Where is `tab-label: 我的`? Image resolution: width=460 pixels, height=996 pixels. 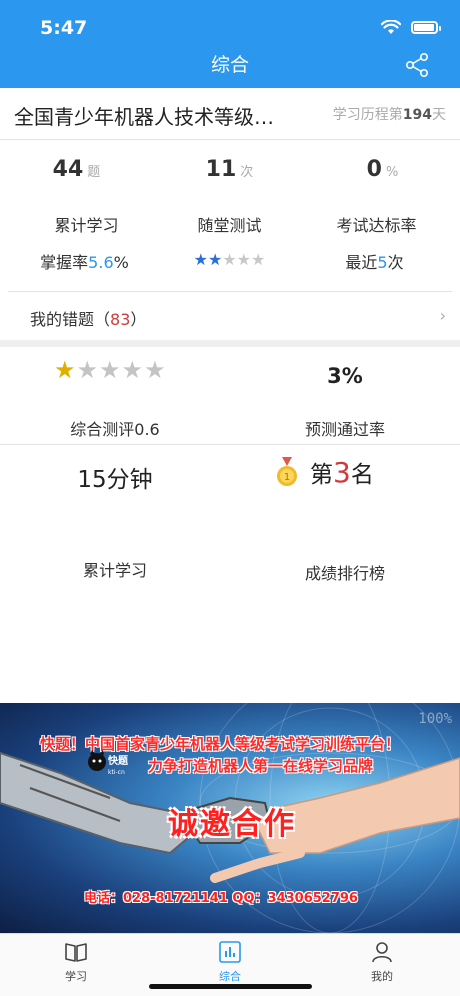
tab-label: 我的 is located at coordinates (382, 976).